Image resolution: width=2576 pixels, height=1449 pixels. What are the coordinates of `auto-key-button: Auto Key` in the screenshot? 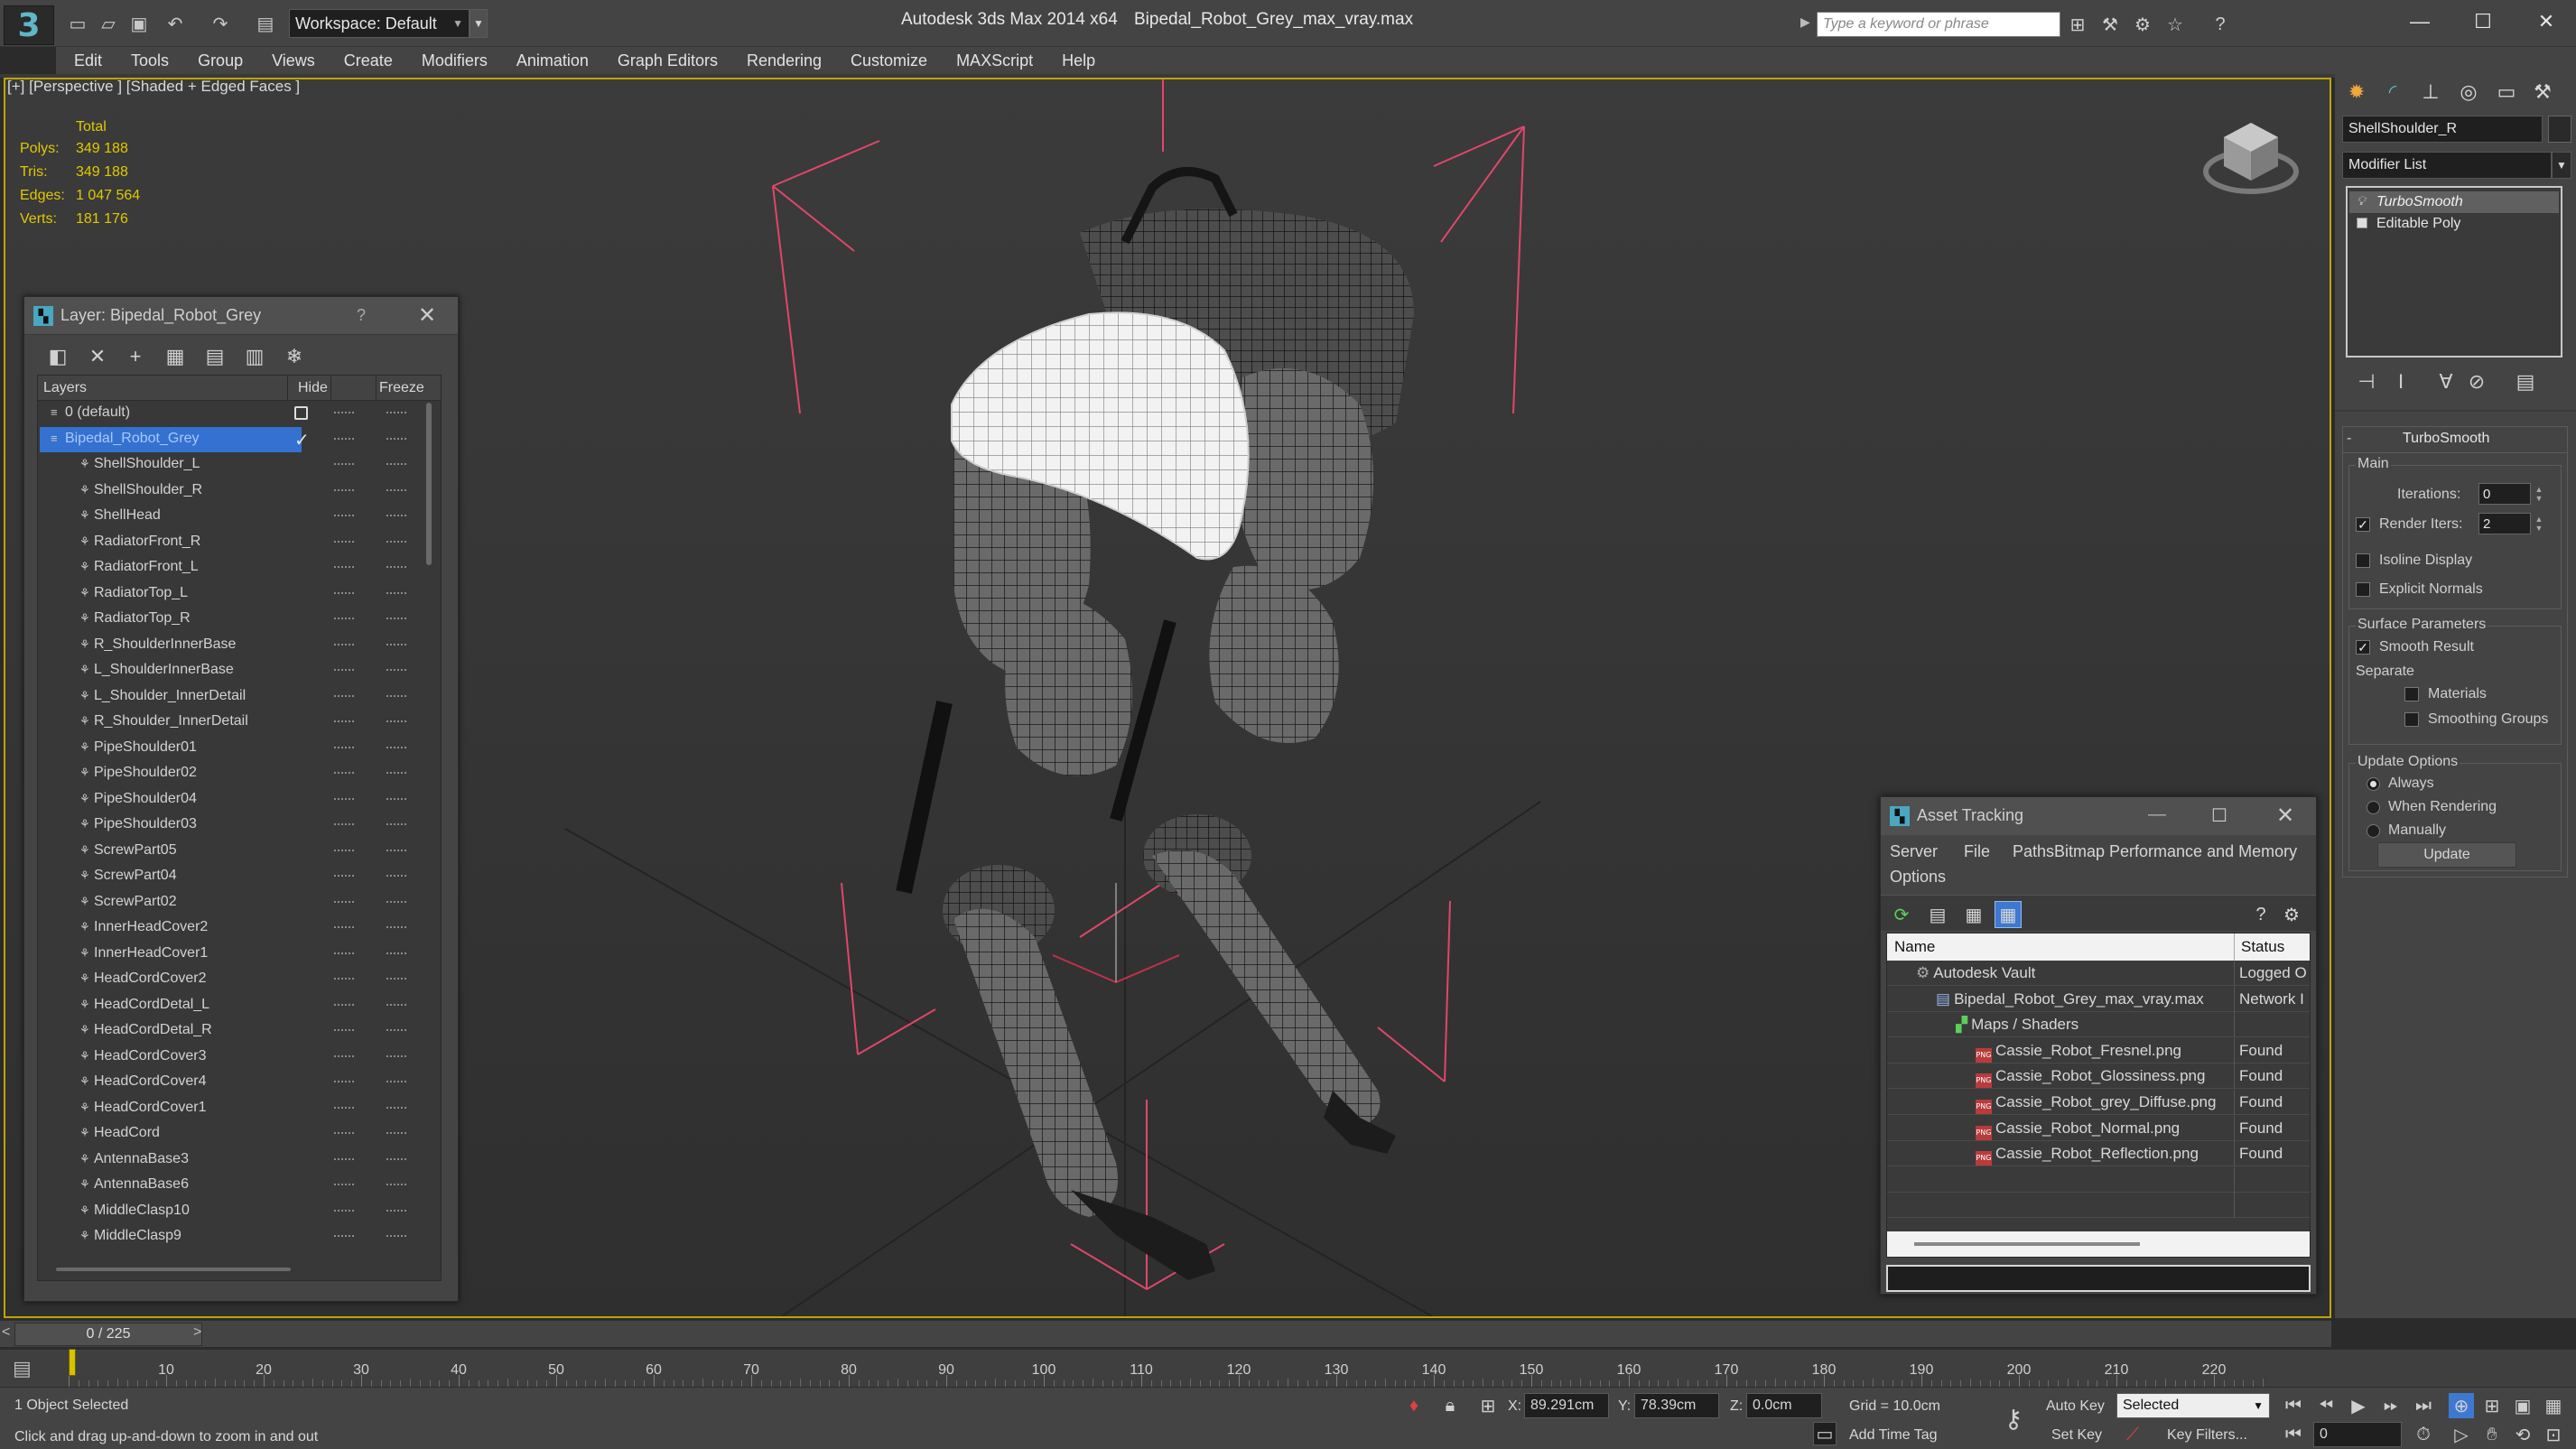 It's located at (2075, 1406).